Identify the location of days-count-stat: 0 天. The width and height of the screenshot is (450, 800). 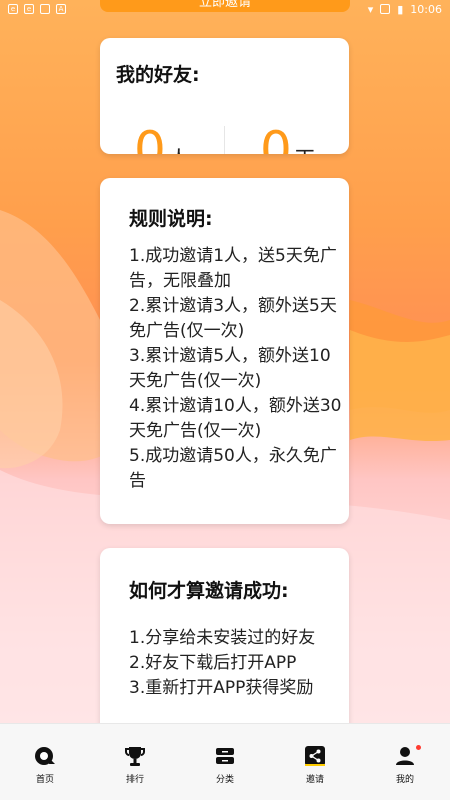
(288, 137).